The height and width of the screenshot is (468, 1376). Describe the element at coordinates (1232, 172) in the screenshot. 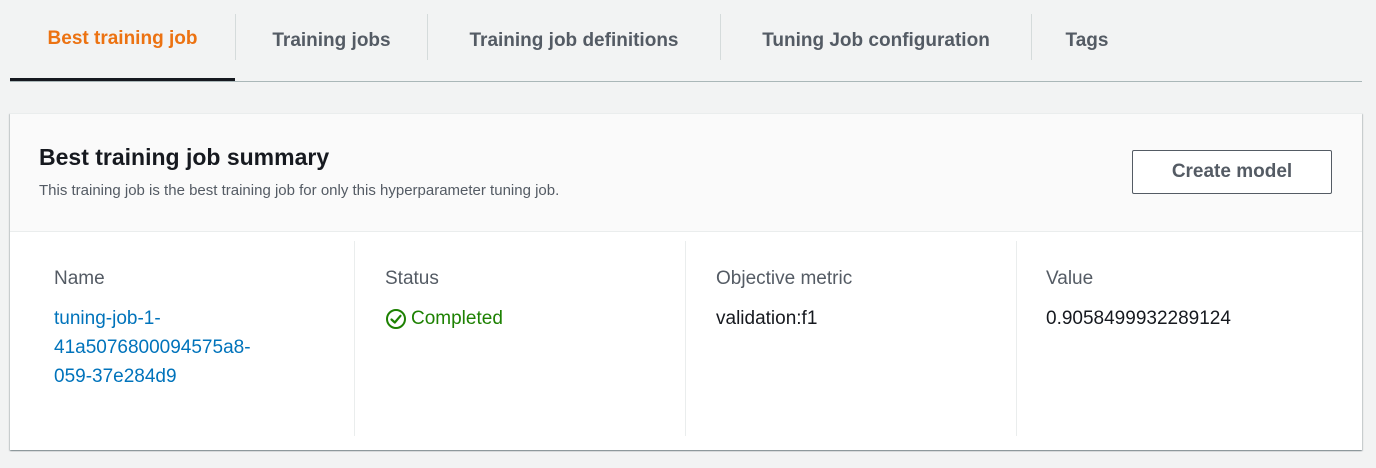

I see `create-model-button: Create model` at that location.